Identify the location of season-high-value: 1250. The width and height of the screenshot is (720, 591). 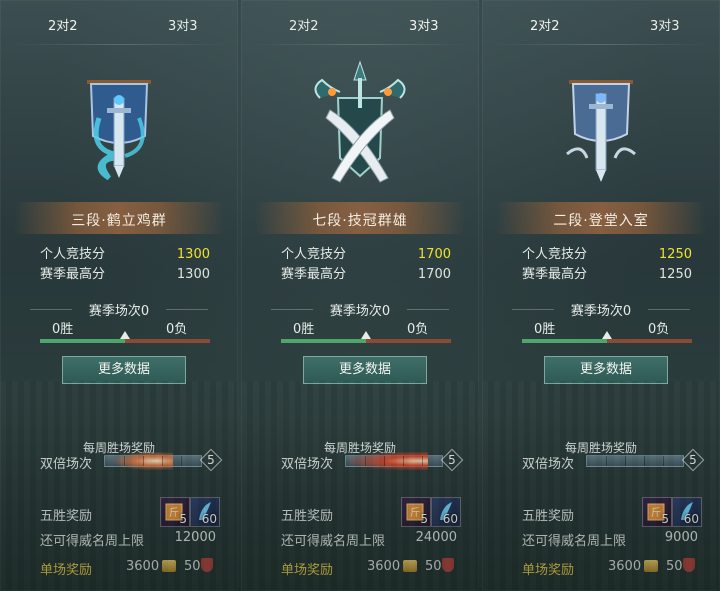
(675, 274).